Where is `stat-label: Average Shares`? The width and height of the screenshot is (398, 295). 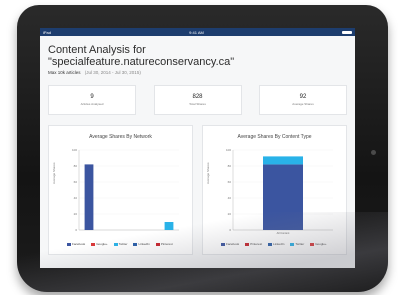
stat-label: Average Shares is located at coordinates (303, 104).